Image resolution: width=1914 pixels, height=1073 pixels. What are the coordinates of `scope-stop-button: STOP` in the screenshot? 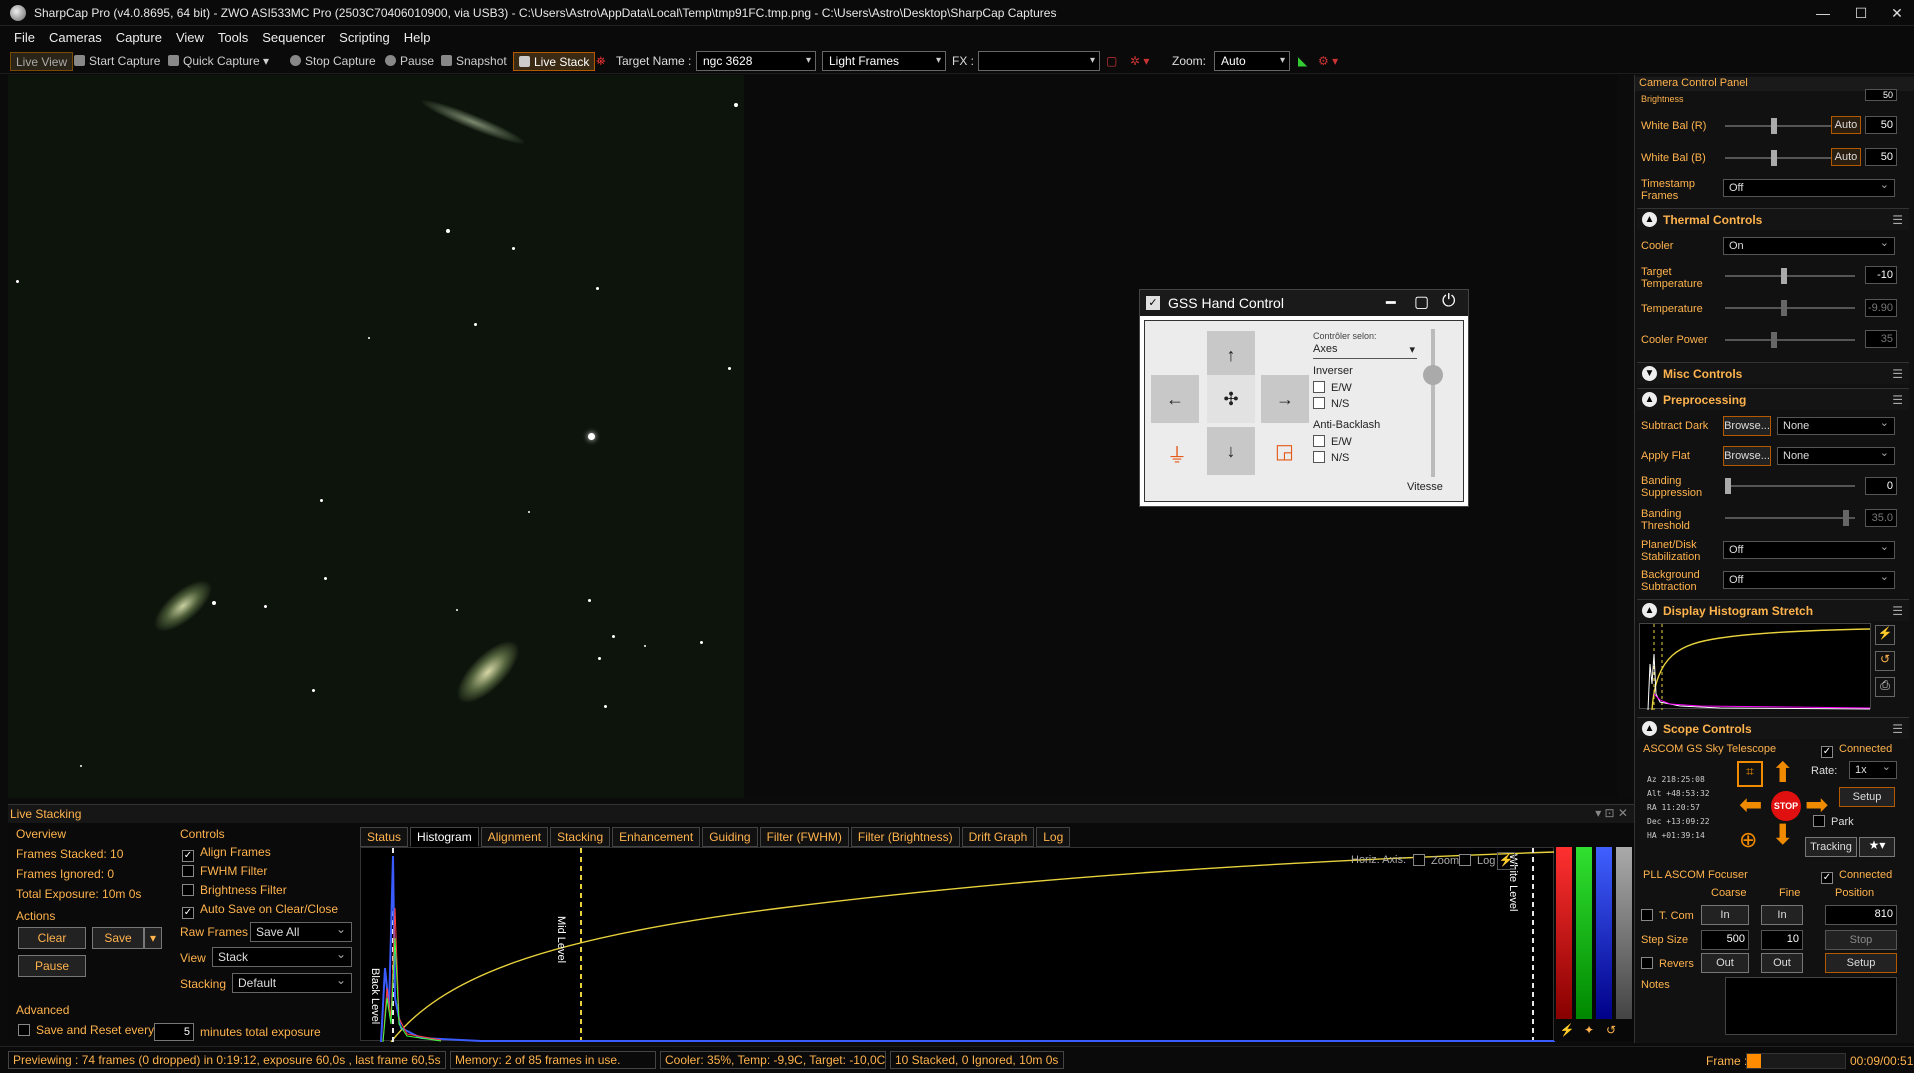 It's located at (1786, 806).